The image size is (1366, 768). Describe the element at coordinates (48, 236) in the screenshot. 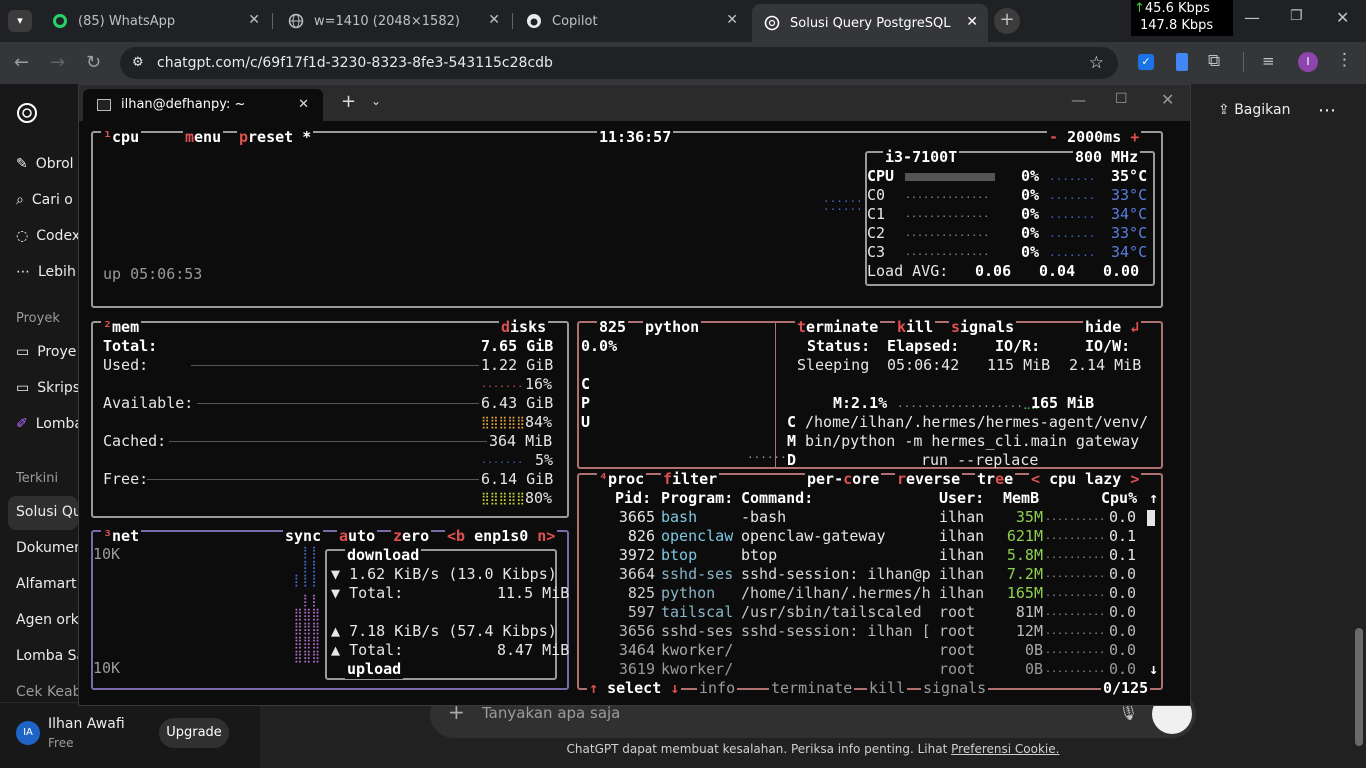

I see `sidebar-item-codex: ◌ Codex` at that location.